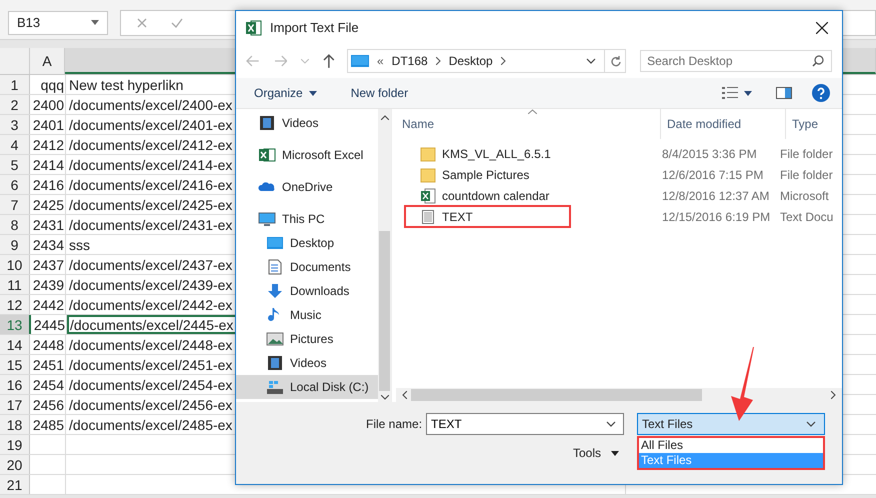 Image resolution: width=876 pixels, height=498 pixels. What do you see at coordinates (48, 384) in the screenshot?
I see `table-cell: 2454` at bounding box center [48, 384].